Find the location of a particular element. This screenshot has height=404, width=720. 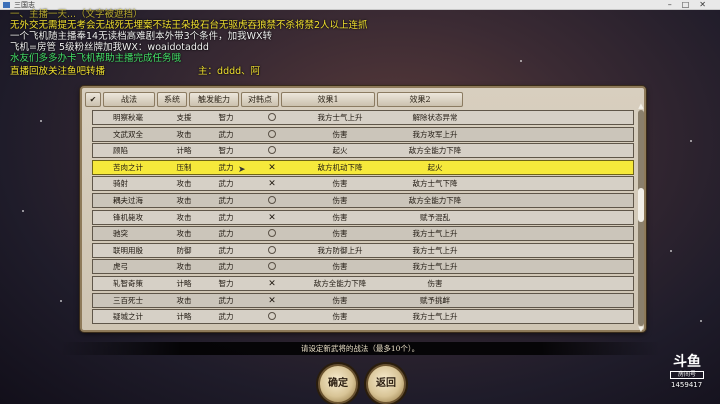

cell-name: 顾陷 is located at coordinates (120, 151).